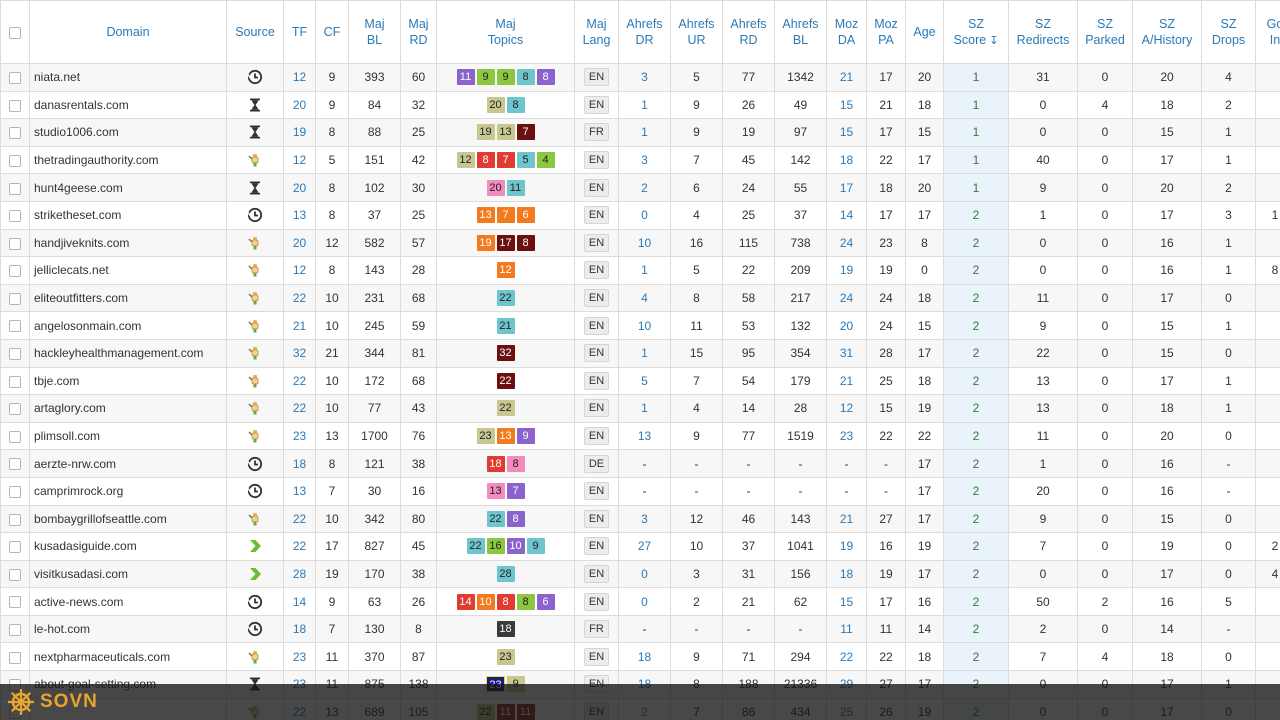 This screenshot has width=1280, height=720. Describe the element at coordinates (418, 32) in the screenshot. I see `column-header-majrd: Maj RD` at that location.